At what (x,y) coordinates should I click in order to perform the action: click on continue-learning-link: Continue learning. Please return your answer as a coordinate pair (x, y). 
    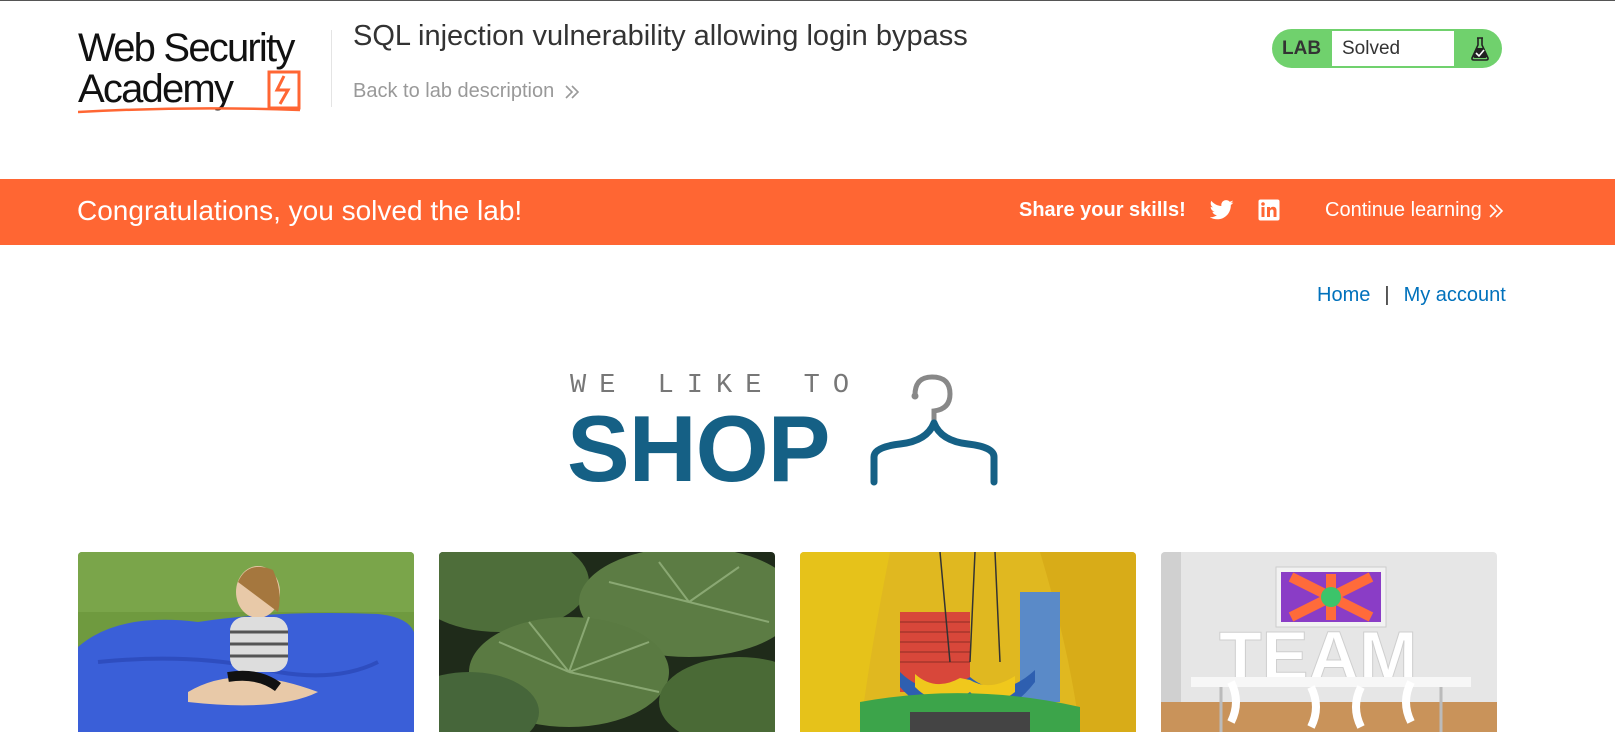
    Looking at the image, I should click on (1414, 210).